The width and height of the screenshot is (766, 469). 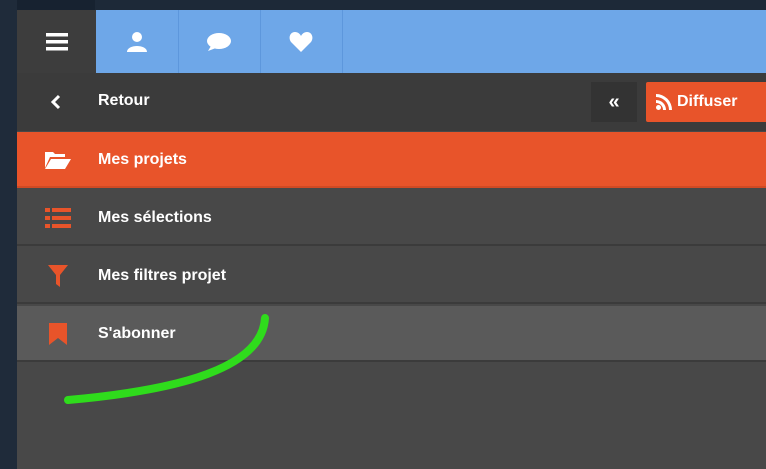 I want to click on screen-left-edge, so click(x=8, y=234).